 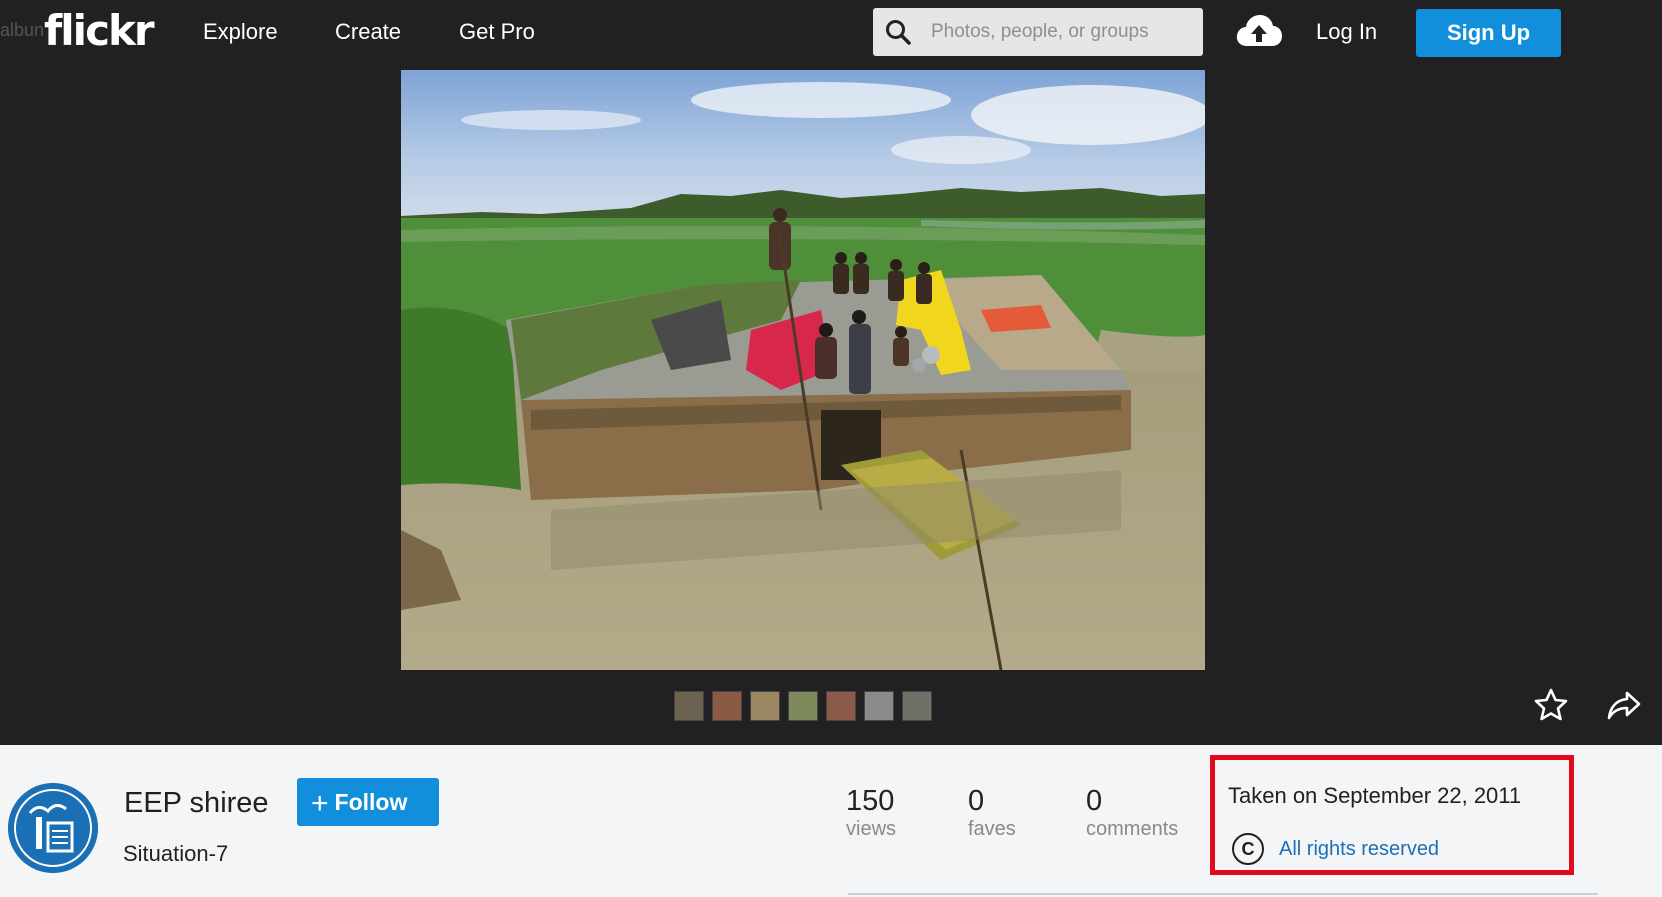 What do you see at coordinates (368, 32) in the screenshot?
I see `nav-create-link: Create` at bounding box center [368, 32].